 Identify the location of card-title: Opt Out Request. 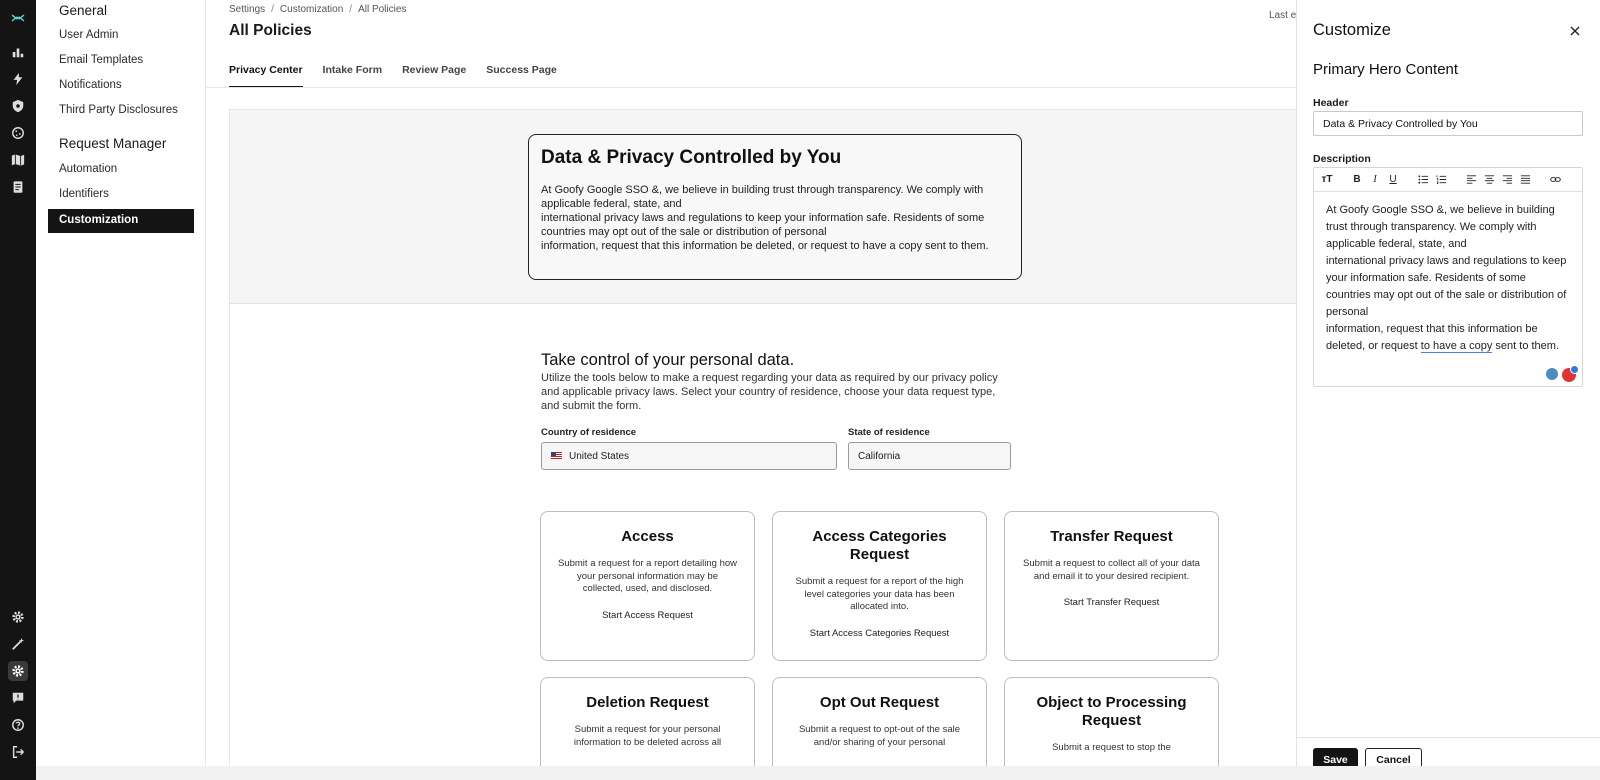
(879, 702).